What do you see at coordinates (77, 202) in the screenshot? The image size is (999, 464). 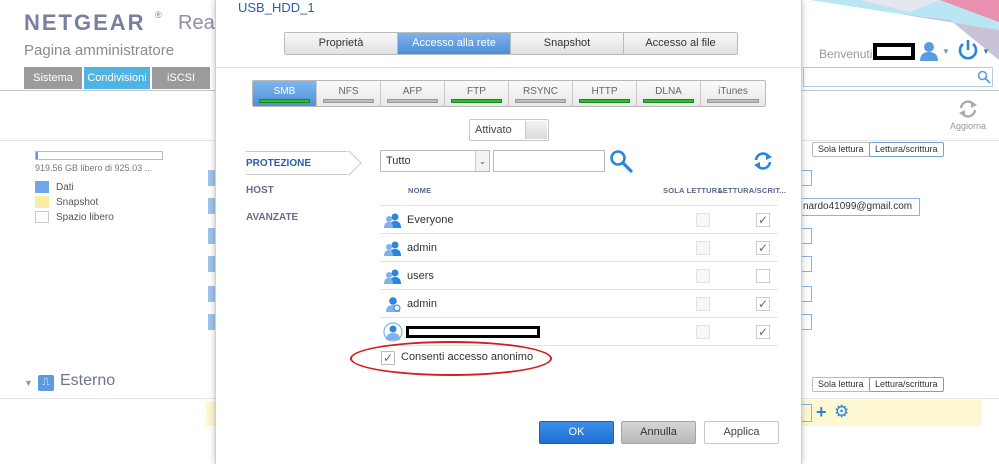 I see `legend-snapshot: Snapshot` at bounding box center [77, 202].